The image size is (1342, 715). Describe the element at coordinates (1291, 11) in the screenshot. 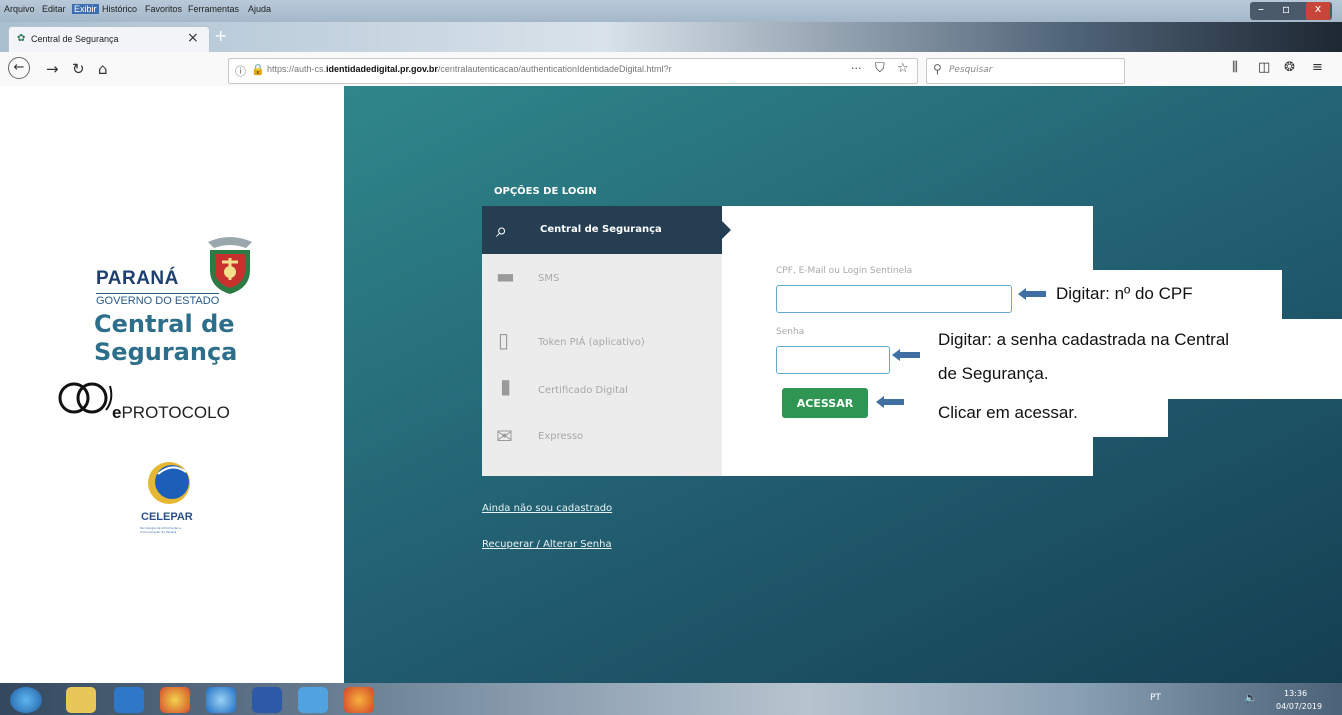

I see `window-controls: – ▫ x` at that location.